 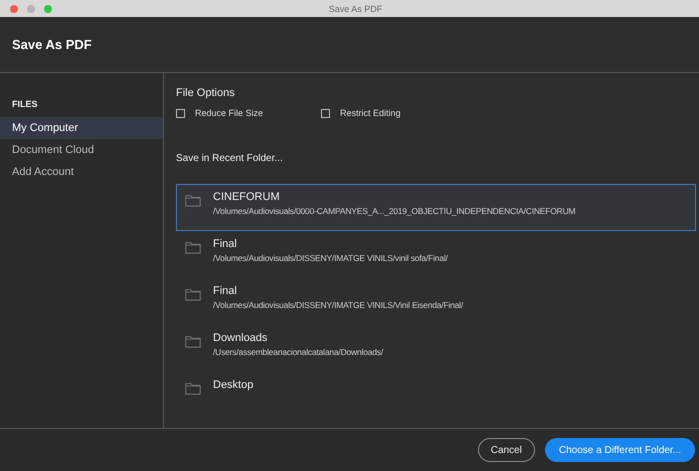 What do you see at coordinates (506, 450) in the screenshot?
I see `cancel-button: Cancel` at bounding box center [506, 450].